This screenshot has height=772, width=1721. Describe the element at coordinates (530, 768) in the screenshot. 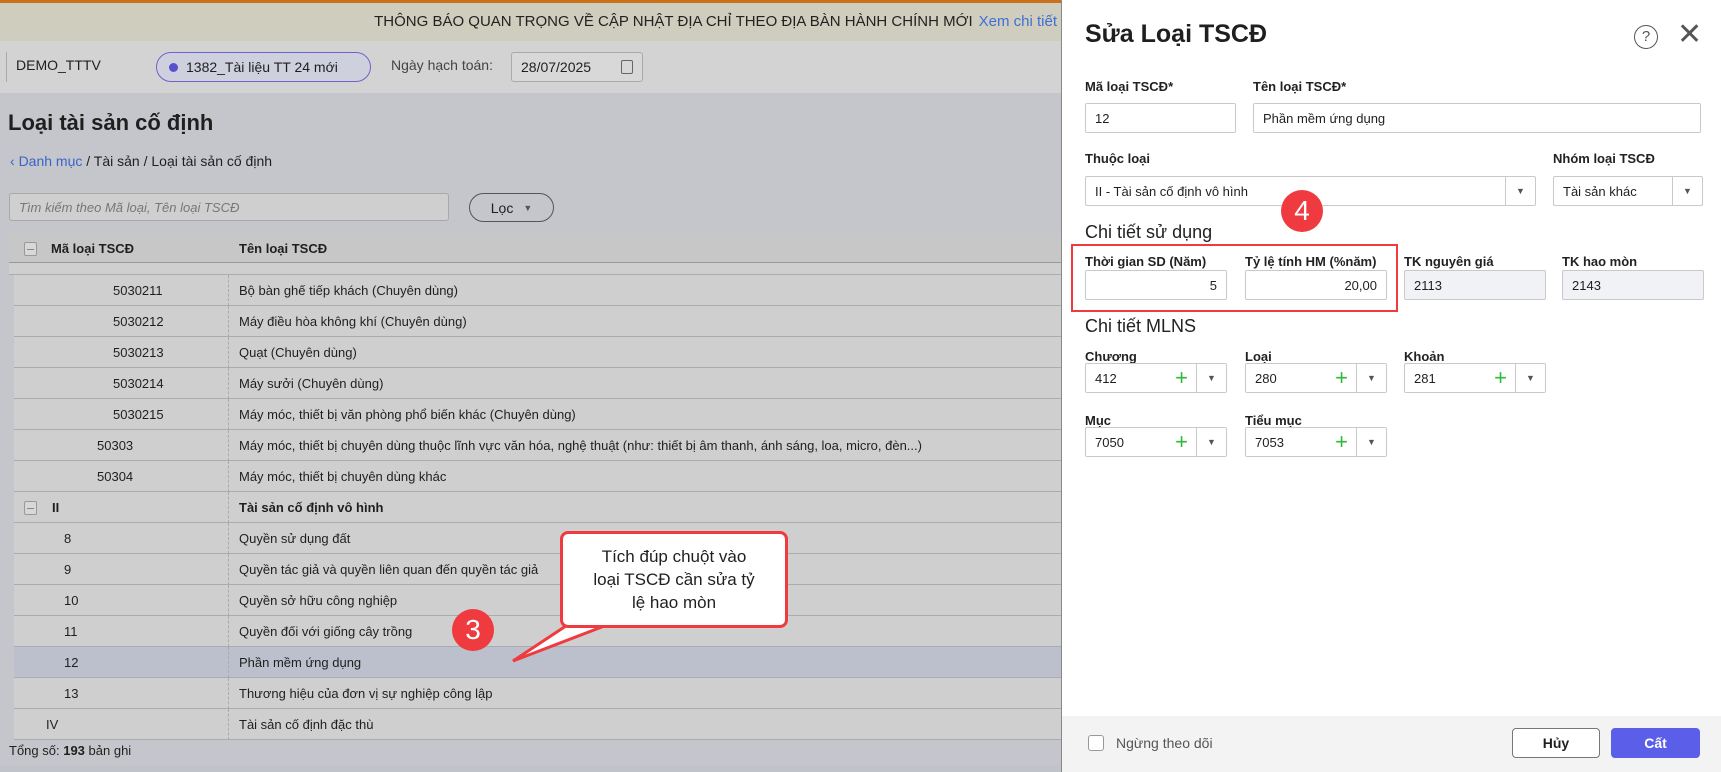

I see `footer-strip` at that location.